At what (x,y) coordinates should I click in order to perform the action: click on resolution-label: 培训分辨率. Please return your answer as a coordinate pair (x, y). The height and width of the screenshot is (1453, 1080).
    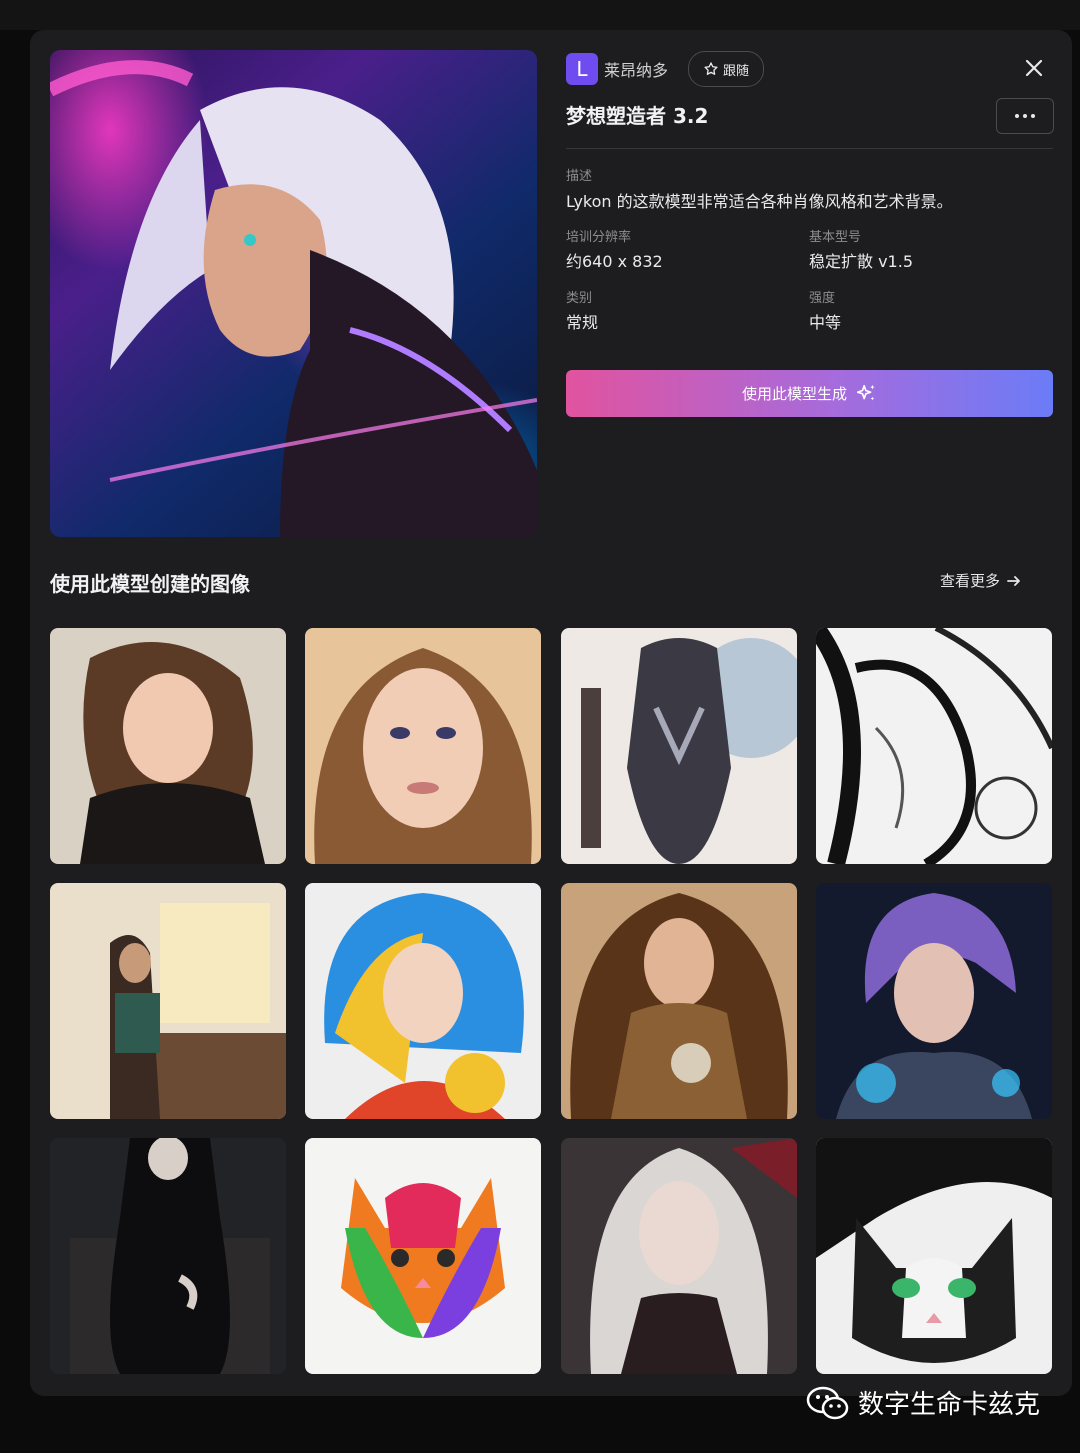
    Looking at the image, I should click on (599, 237).